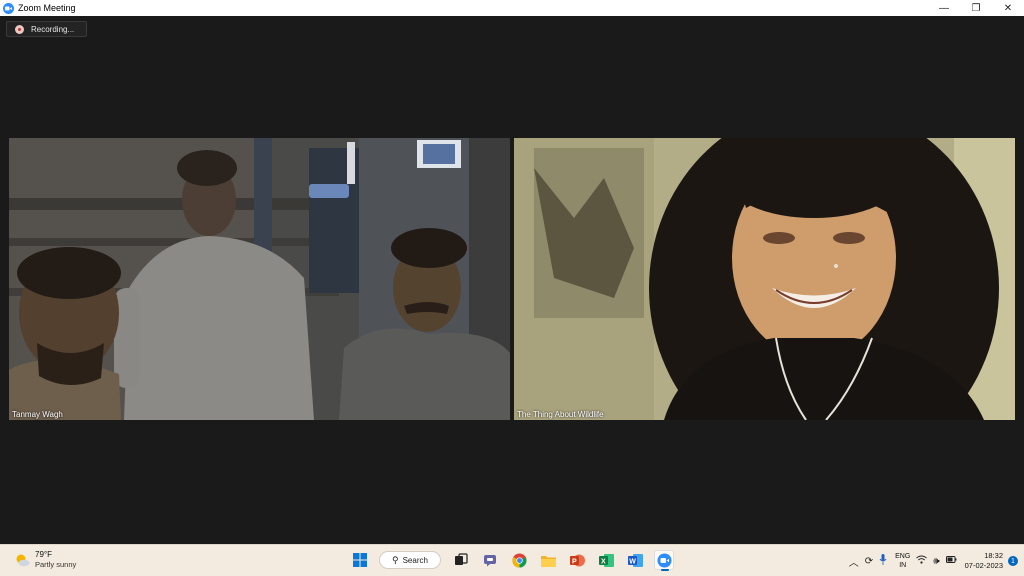  Describe the element at coordinates (43, 554) in the screenshot. I see `weather-temperature: 79°F` at that location.